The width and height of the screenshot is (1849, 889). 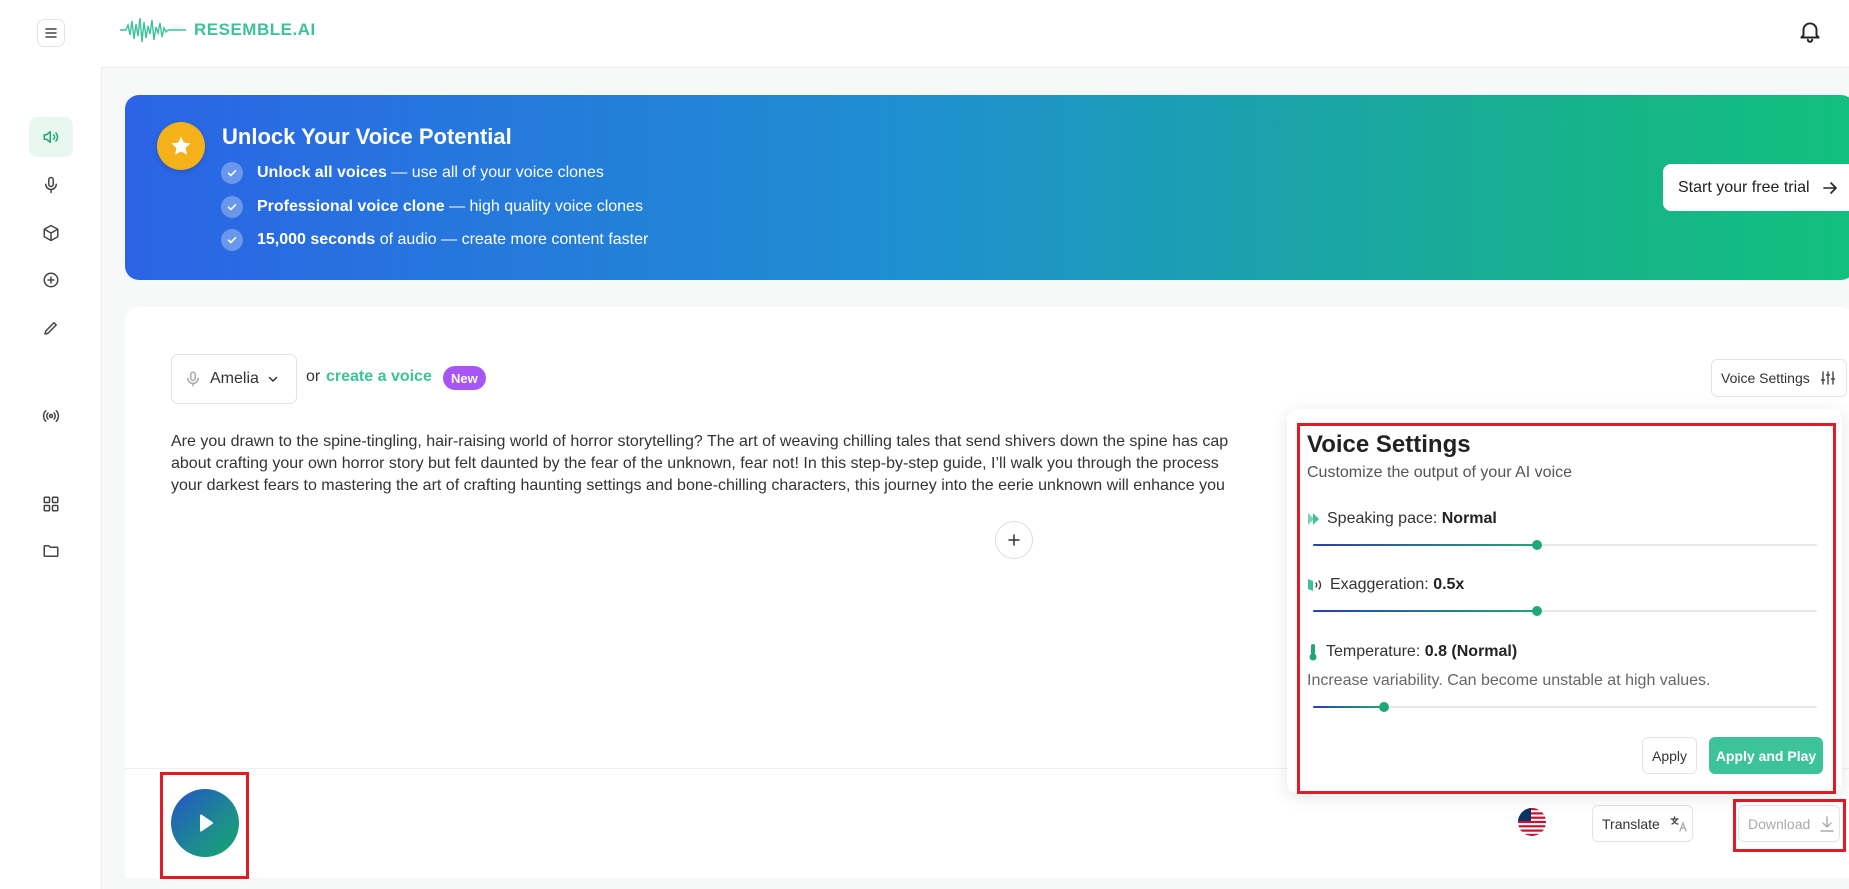 I want to click on add-block-button, so click(x=1014, y=540).